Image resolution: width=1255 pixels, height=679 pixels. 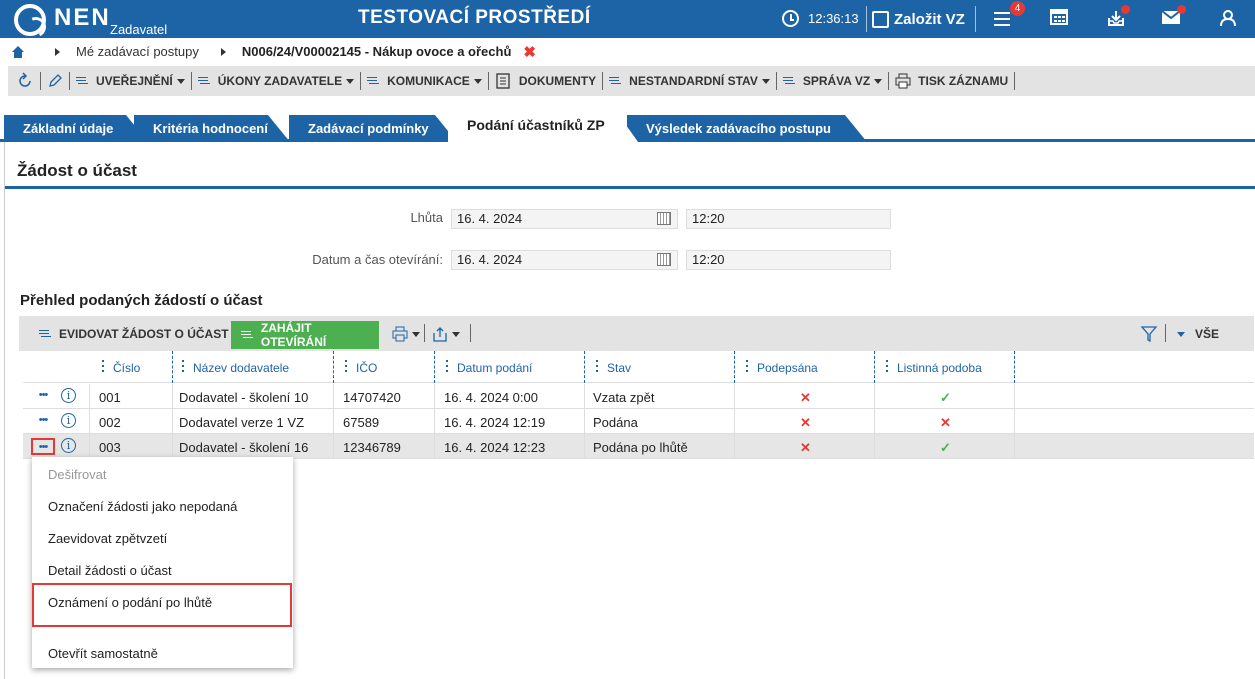 I want to click on cell-nazev: Dodavatel verze 1 VZ, so click(x=242, y=422).